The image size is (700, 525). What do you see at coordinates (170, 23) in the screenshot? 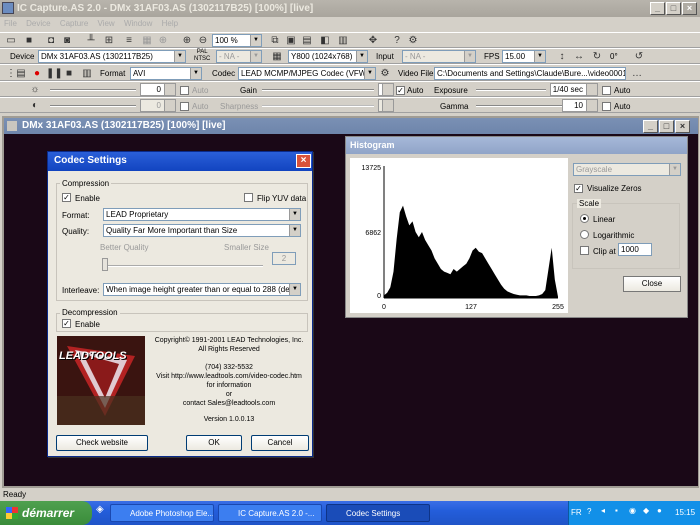
I see `menu-help: Help` at bounding box center [170, 23].